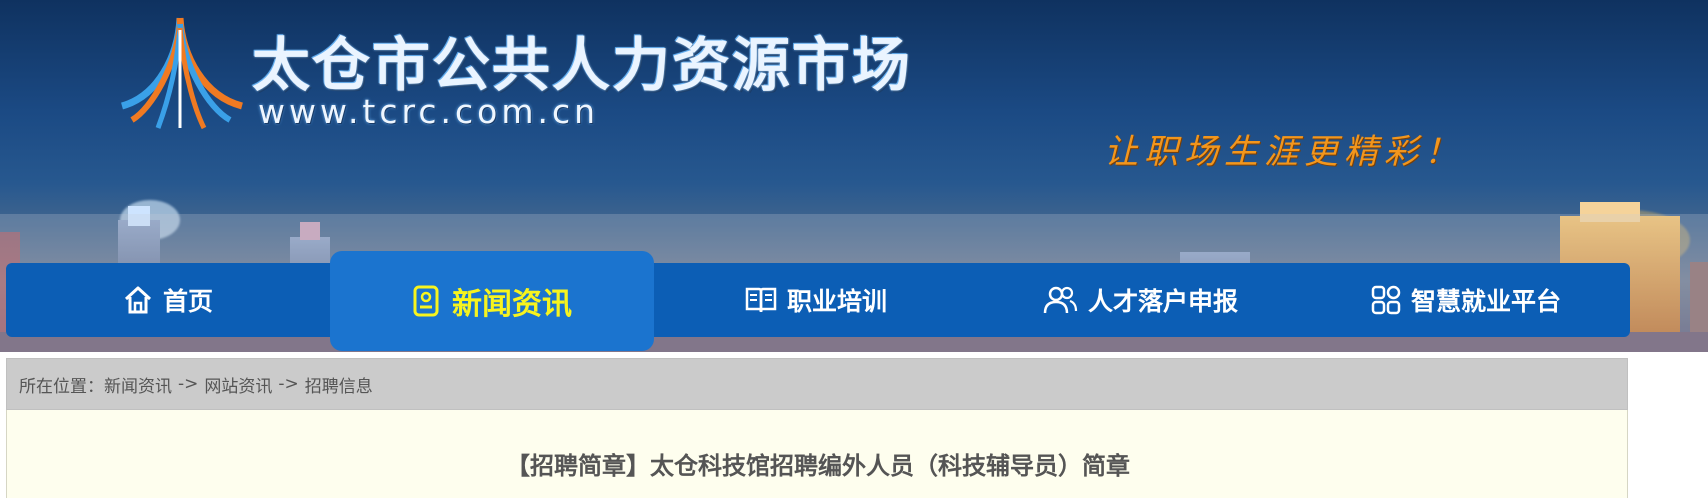 The image size is (1708, 498). What do you see at coordinates (1386, 300) in the screenshot?
I see `grid-icon` at bounding box center [1386, 300].